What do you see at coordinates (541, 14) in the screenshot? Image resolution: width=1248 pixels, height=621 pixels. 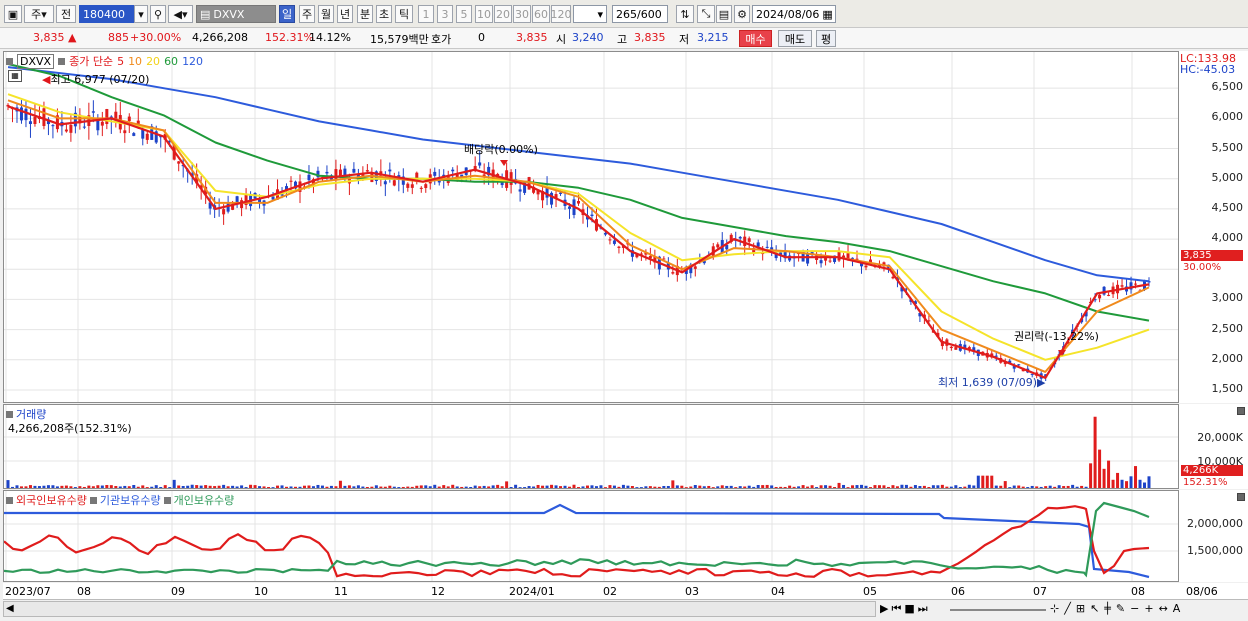 I see `minute-60: 60` at bounding box center [541, 14].